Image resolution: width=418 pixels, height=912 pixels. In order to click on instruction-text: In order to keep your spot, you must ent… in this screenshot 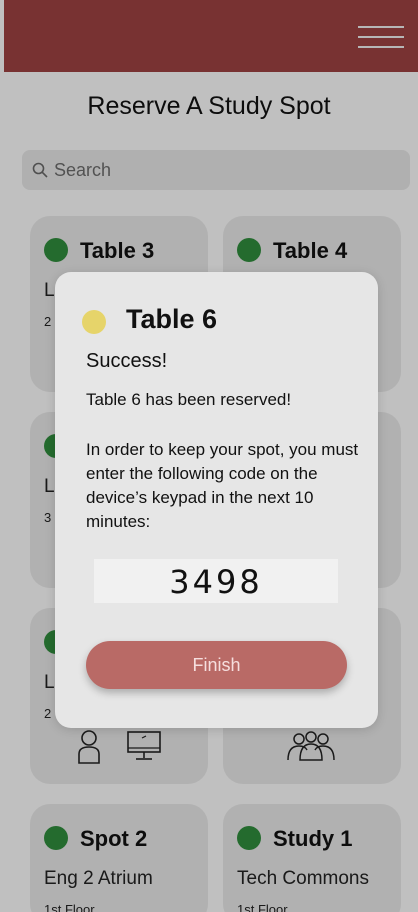, I will do `click(226, 486)`.